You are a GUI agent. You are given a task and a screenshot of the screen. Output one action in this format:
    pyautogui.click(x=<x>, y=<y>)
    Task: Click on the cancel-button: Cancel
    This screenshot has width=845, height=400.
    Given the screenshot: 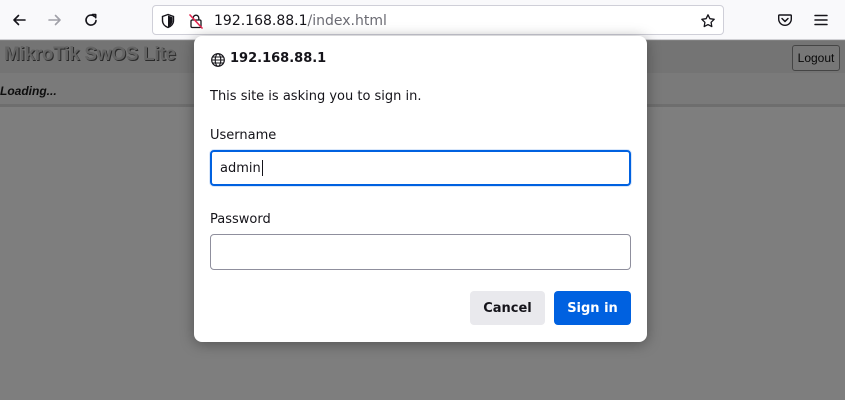 What is the action you would take?
    pyautogui.click(x=507, y=308)
    